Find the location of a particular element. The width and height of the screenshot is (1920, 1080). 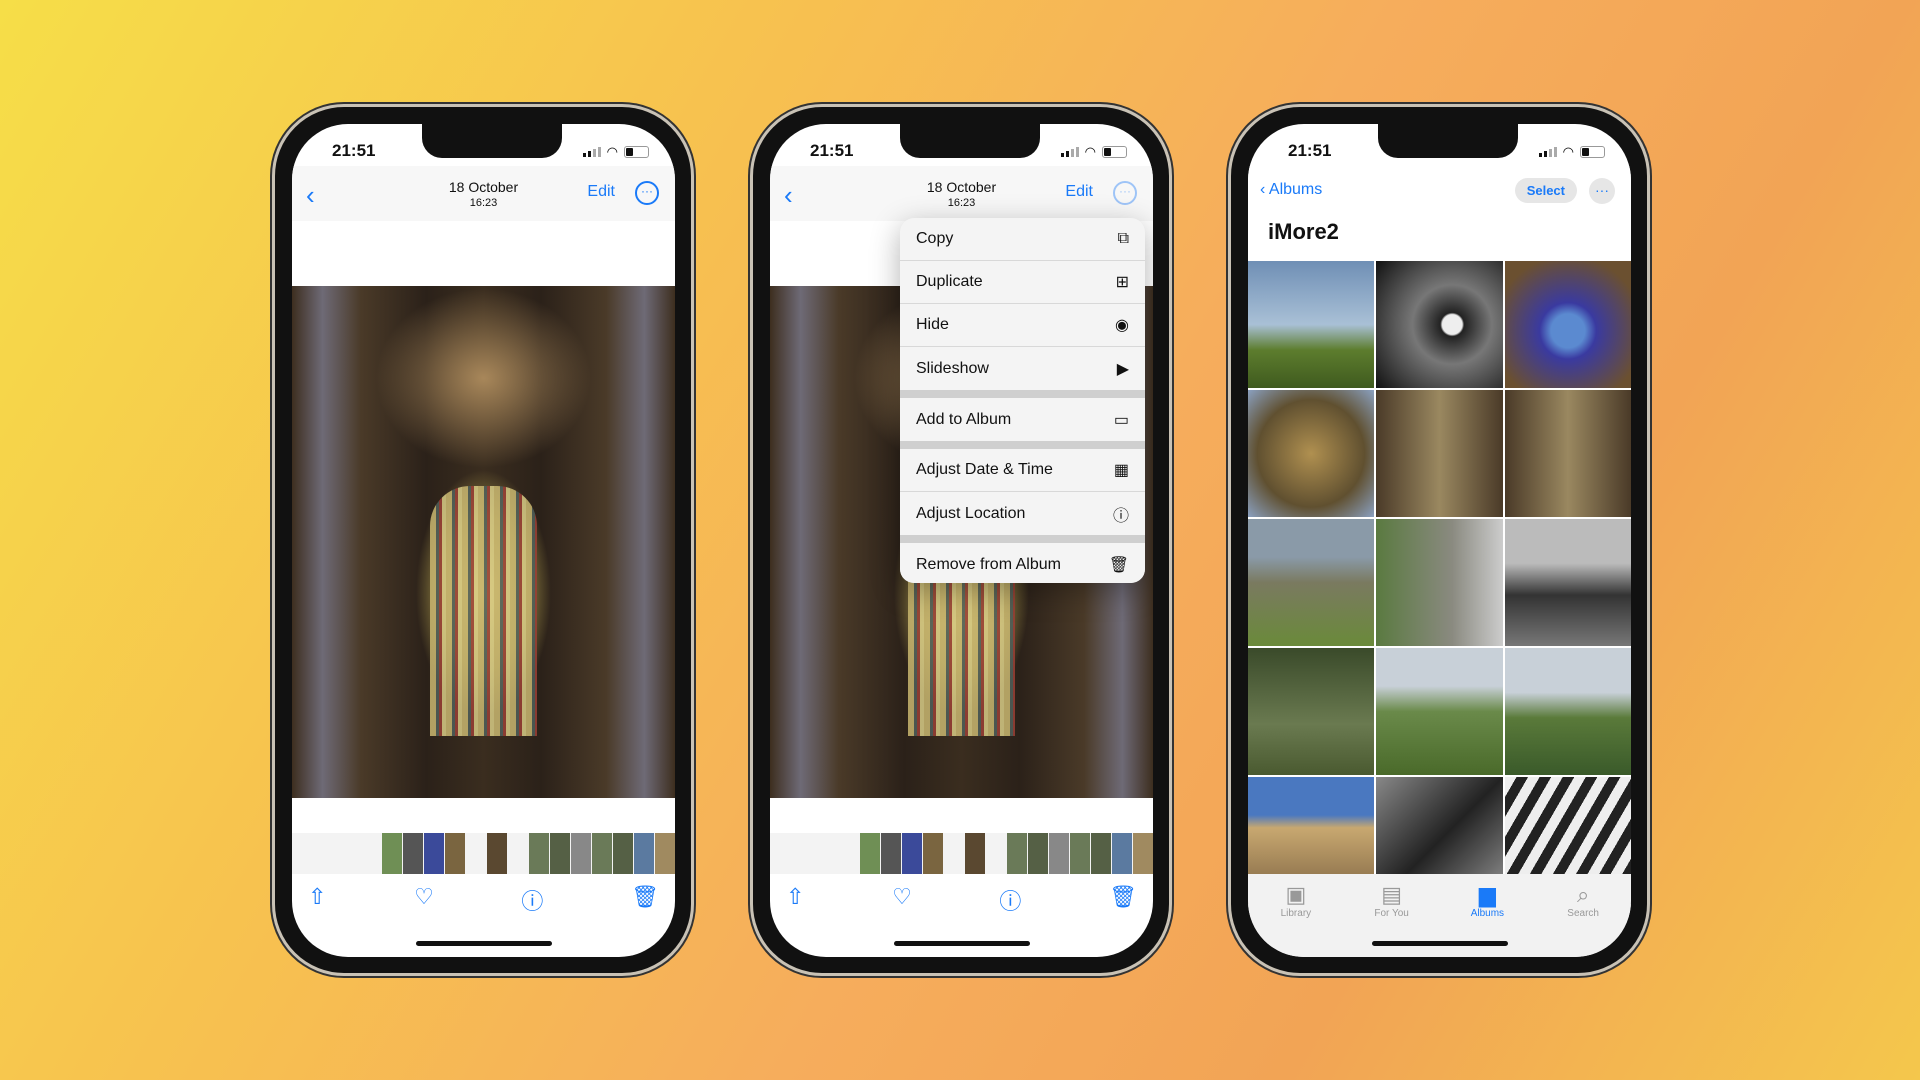

menu-item-adjust-date: Adjust Date & Time ▦ is located at coordinates (1022, 470).